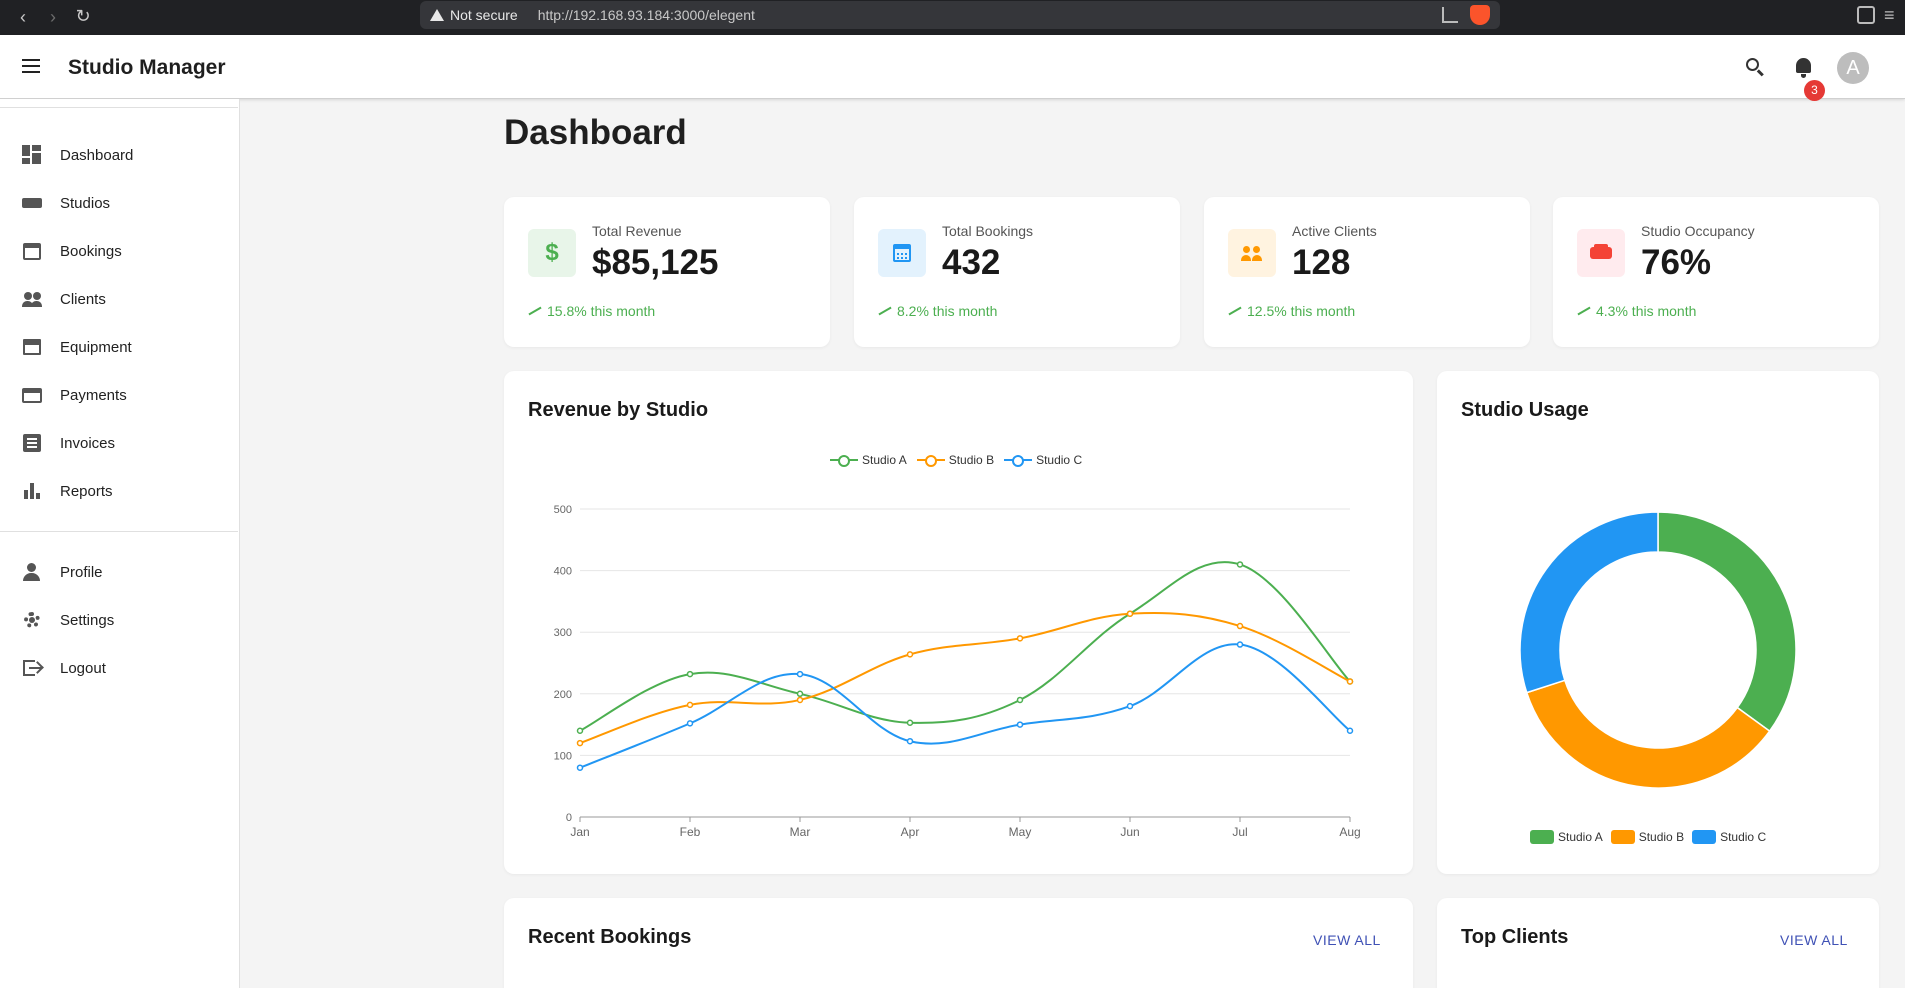  I want to click on sidebar-item-profile: Profile, so click(119, 572).